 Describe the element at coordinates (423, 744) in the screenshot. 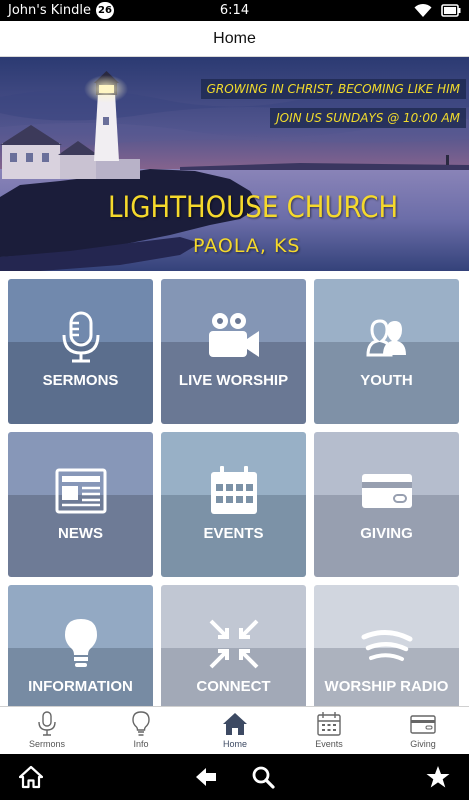

I see `tab-label: Giving` at that location.